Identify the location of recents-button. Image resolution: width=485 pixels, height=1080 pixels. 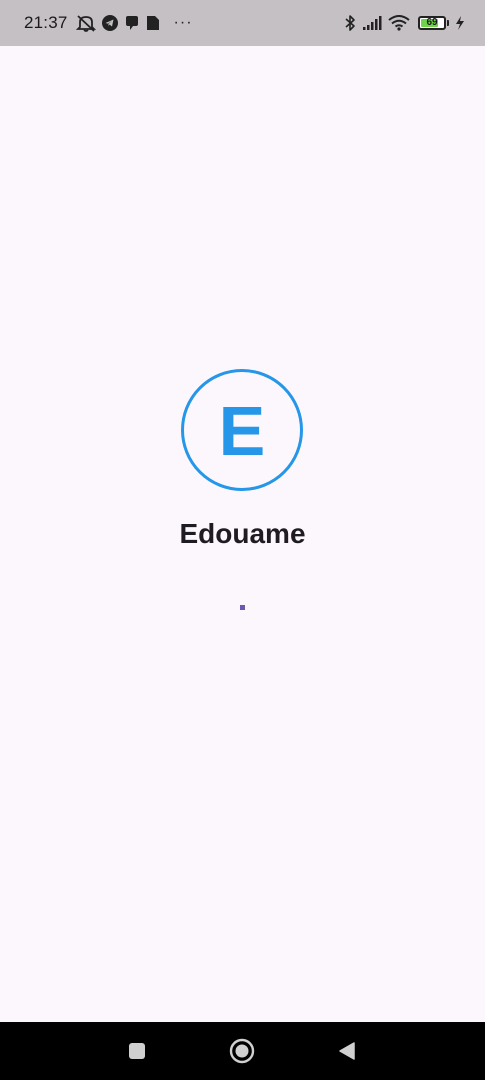
(137, 1051).